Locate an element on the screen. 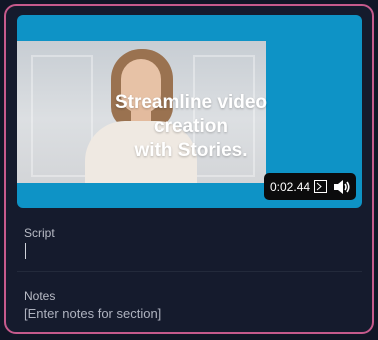 Image resolution: width=378 pixels, height=340 pixels. video-controls: 0:02.44 is located at coordinates (310, 186).